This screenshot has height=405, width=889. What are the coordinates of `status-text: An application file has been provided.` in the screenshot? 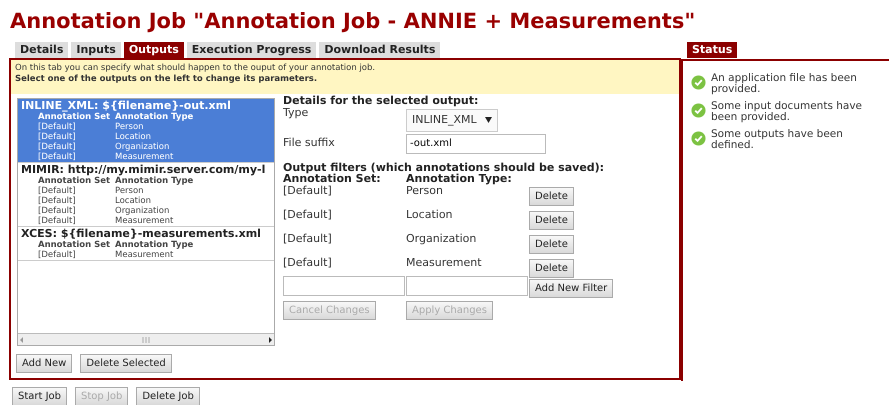 It's located at (784, 83).